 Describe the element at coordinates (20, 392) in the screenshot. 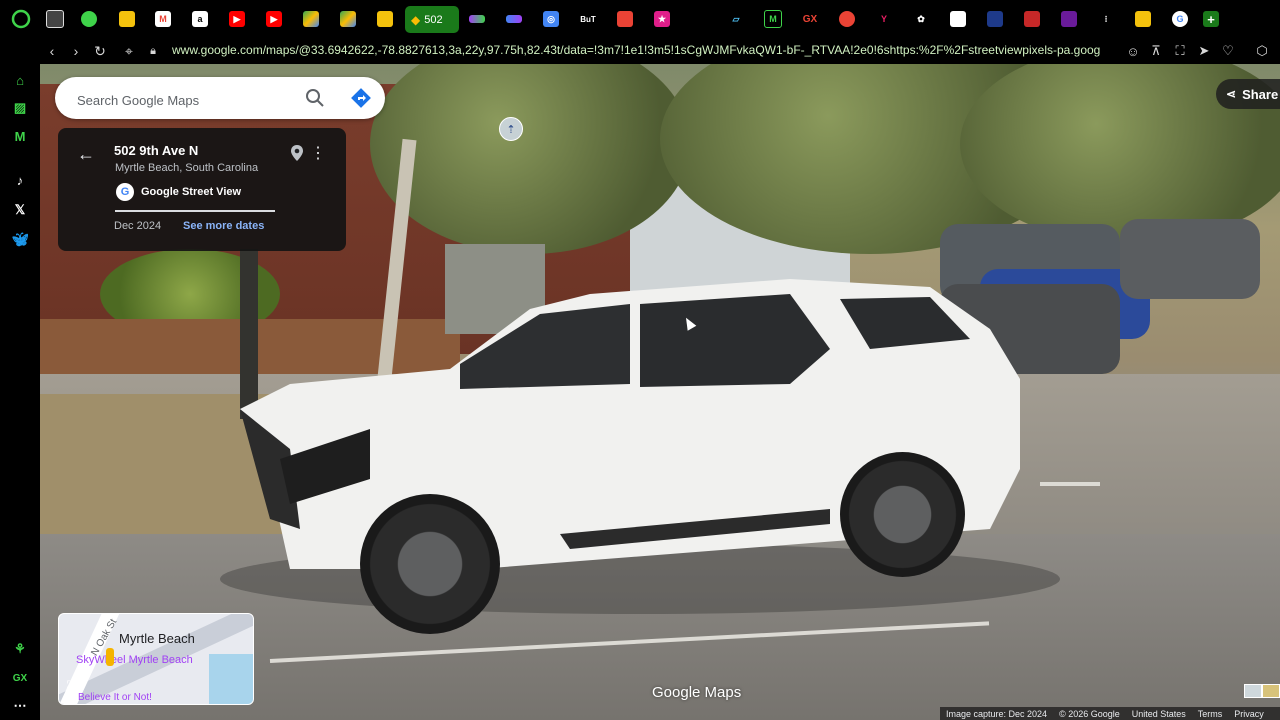

I see `browser-sidebar: ⌂ ▨ M ♪ 𝕏 🦋︎ ⚘ GX ⋯` at that location.